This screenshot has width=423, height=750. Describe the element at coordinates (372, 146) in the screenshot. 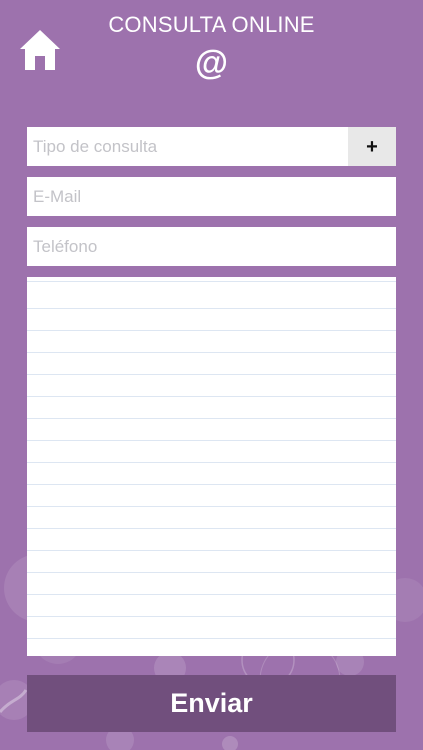

I see `add-tipo-button: +` at that location.